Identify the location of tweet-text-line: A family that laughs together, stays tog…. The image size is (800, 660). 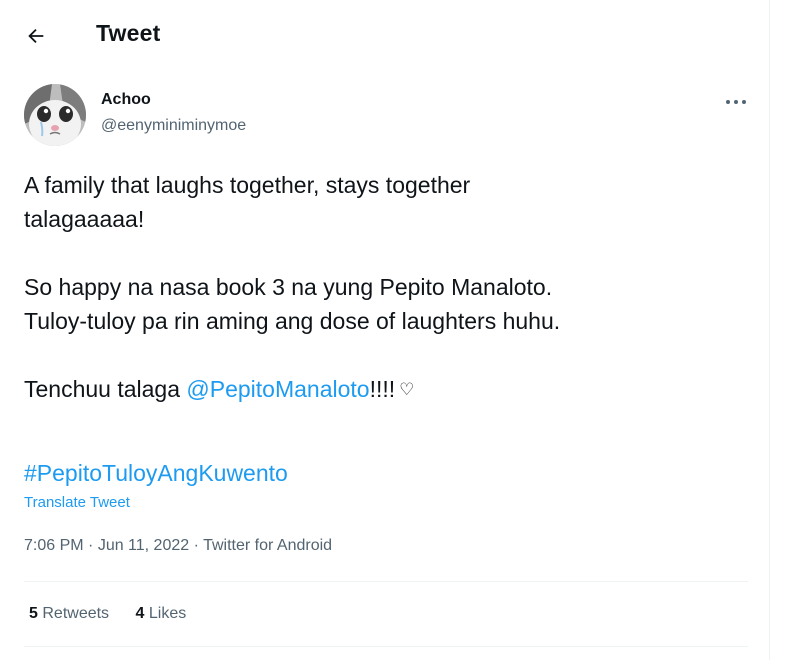
(247, 185).